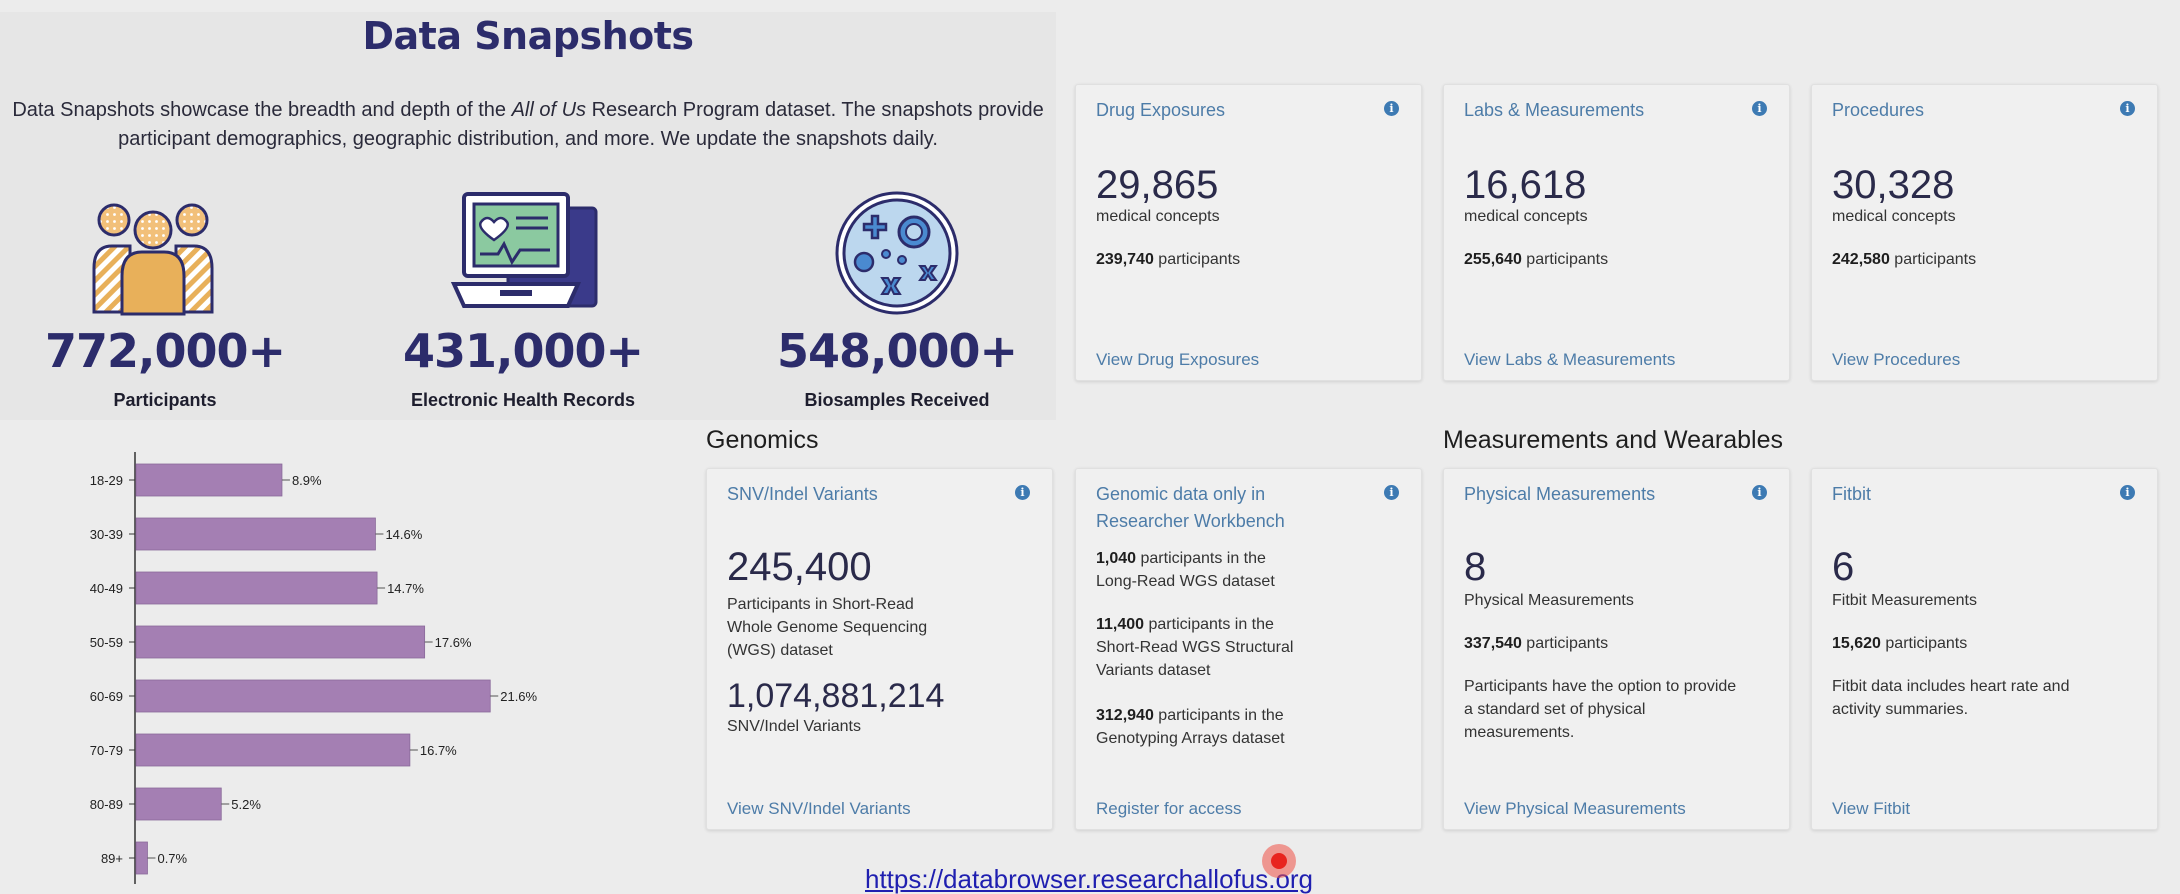  I want to click on concept-count: 30,328, so click(1893, 185).